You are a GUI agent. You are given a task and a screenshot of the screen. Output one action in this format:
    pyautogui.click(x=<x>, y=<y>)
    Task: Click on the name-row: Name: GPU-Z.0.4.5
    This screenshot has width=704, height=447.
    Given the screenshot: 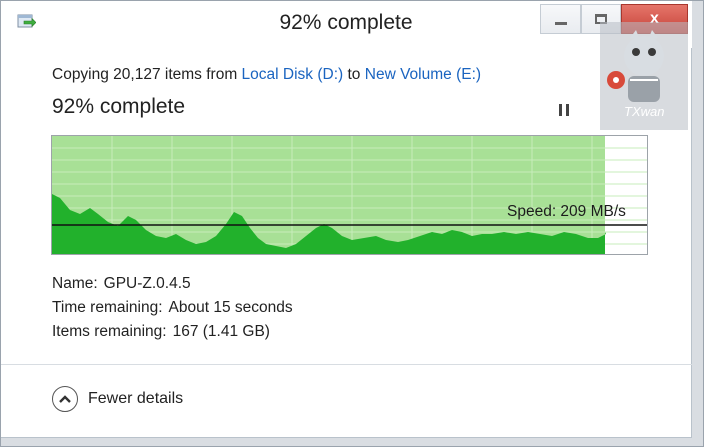 What is the action you would take?
    pyautogui.click(x=172, y=284)
    